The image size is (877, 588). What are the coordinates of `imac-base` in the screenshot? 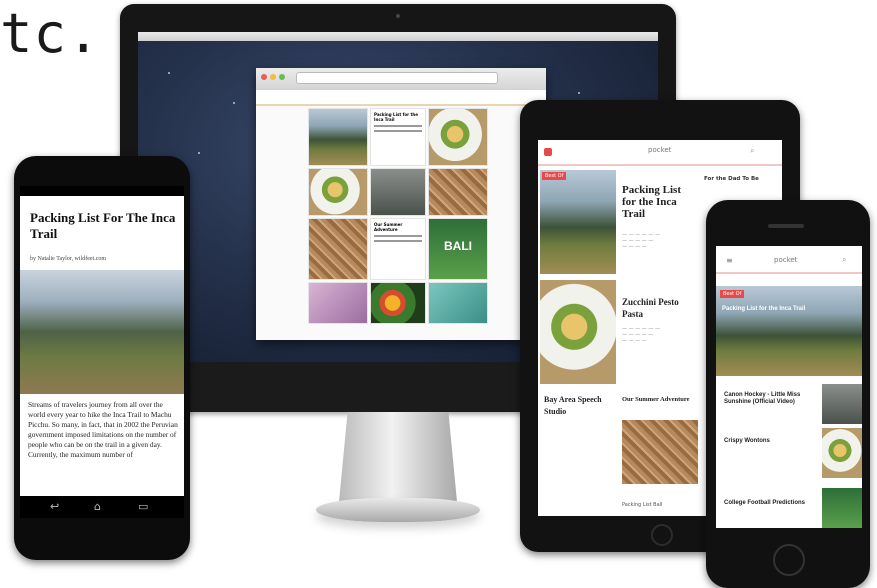 It's located at (398, 510).